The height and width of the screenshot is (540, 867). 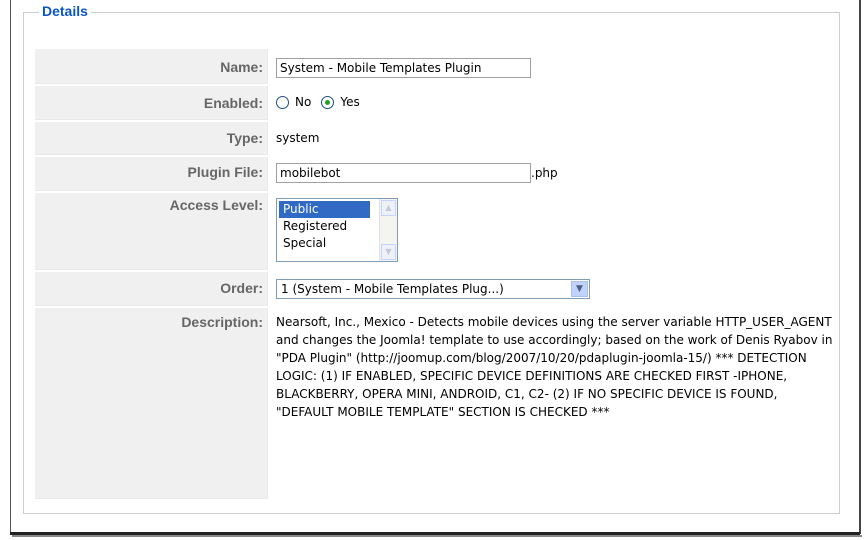 What do you see at coordinates (222, 322) in the screenshot?
I see `description-label: Description:` at bounding box center [222, 322].